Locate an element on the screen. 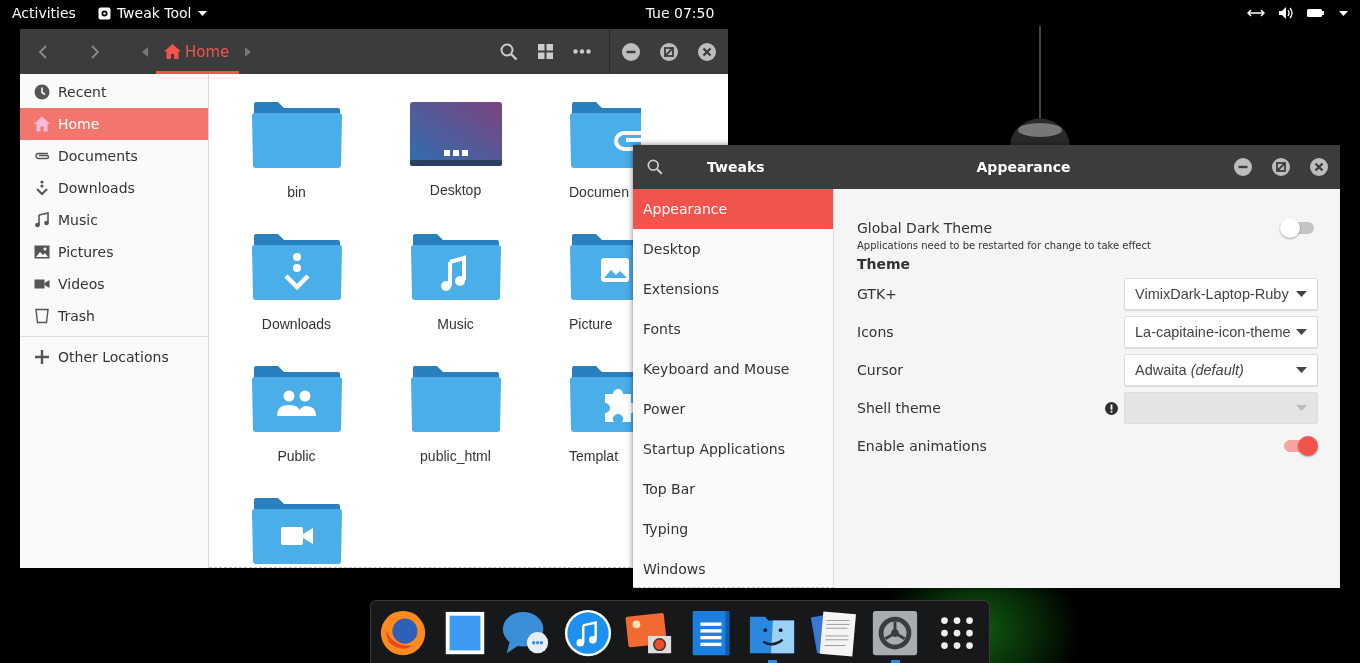 The height and width of the screenshot is (663, 1360). download-icon is located at coordinates (42, 188).